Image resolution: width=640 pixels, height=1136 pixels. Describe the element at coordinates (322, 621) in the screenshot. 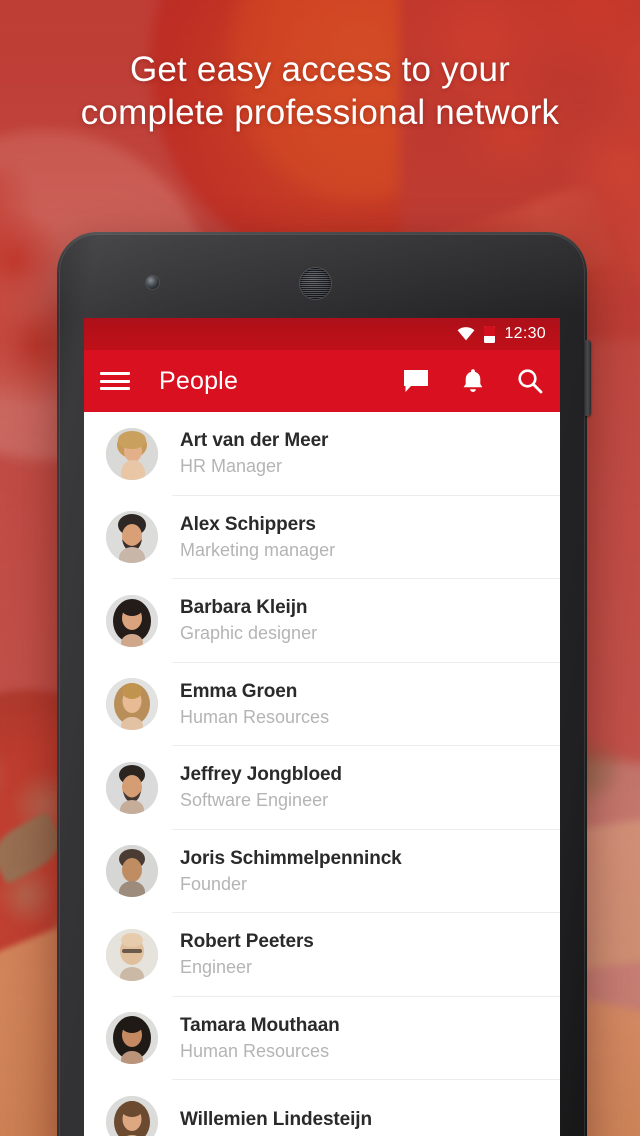

I see `list-item: Barbara Kleijn Graphic designer` at that location.